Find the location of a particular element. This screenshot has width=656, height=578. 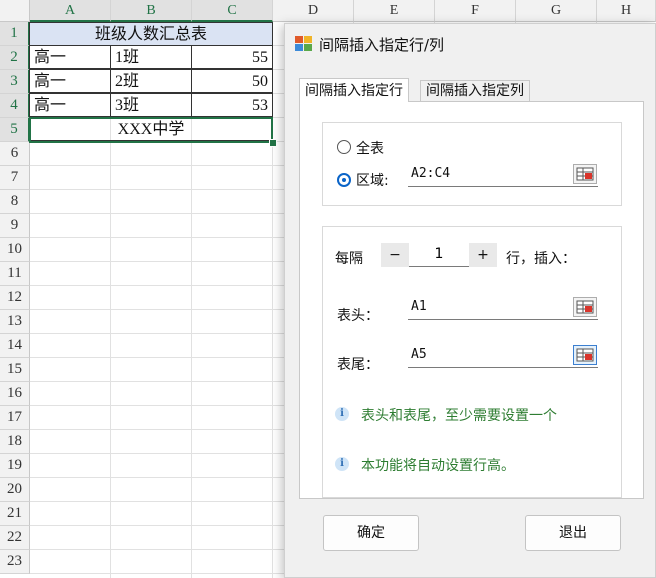

interval-input: 1 is located at coordinates (439, 255).